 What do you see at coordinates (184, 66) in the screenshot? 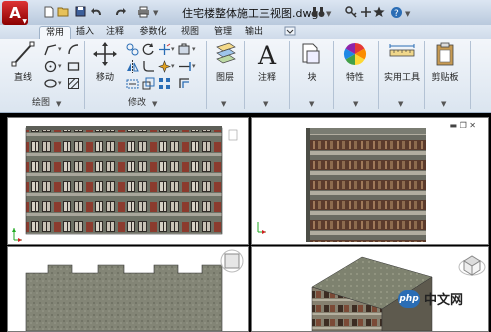
I see `extend-icon` at bounding box center [184, 66].